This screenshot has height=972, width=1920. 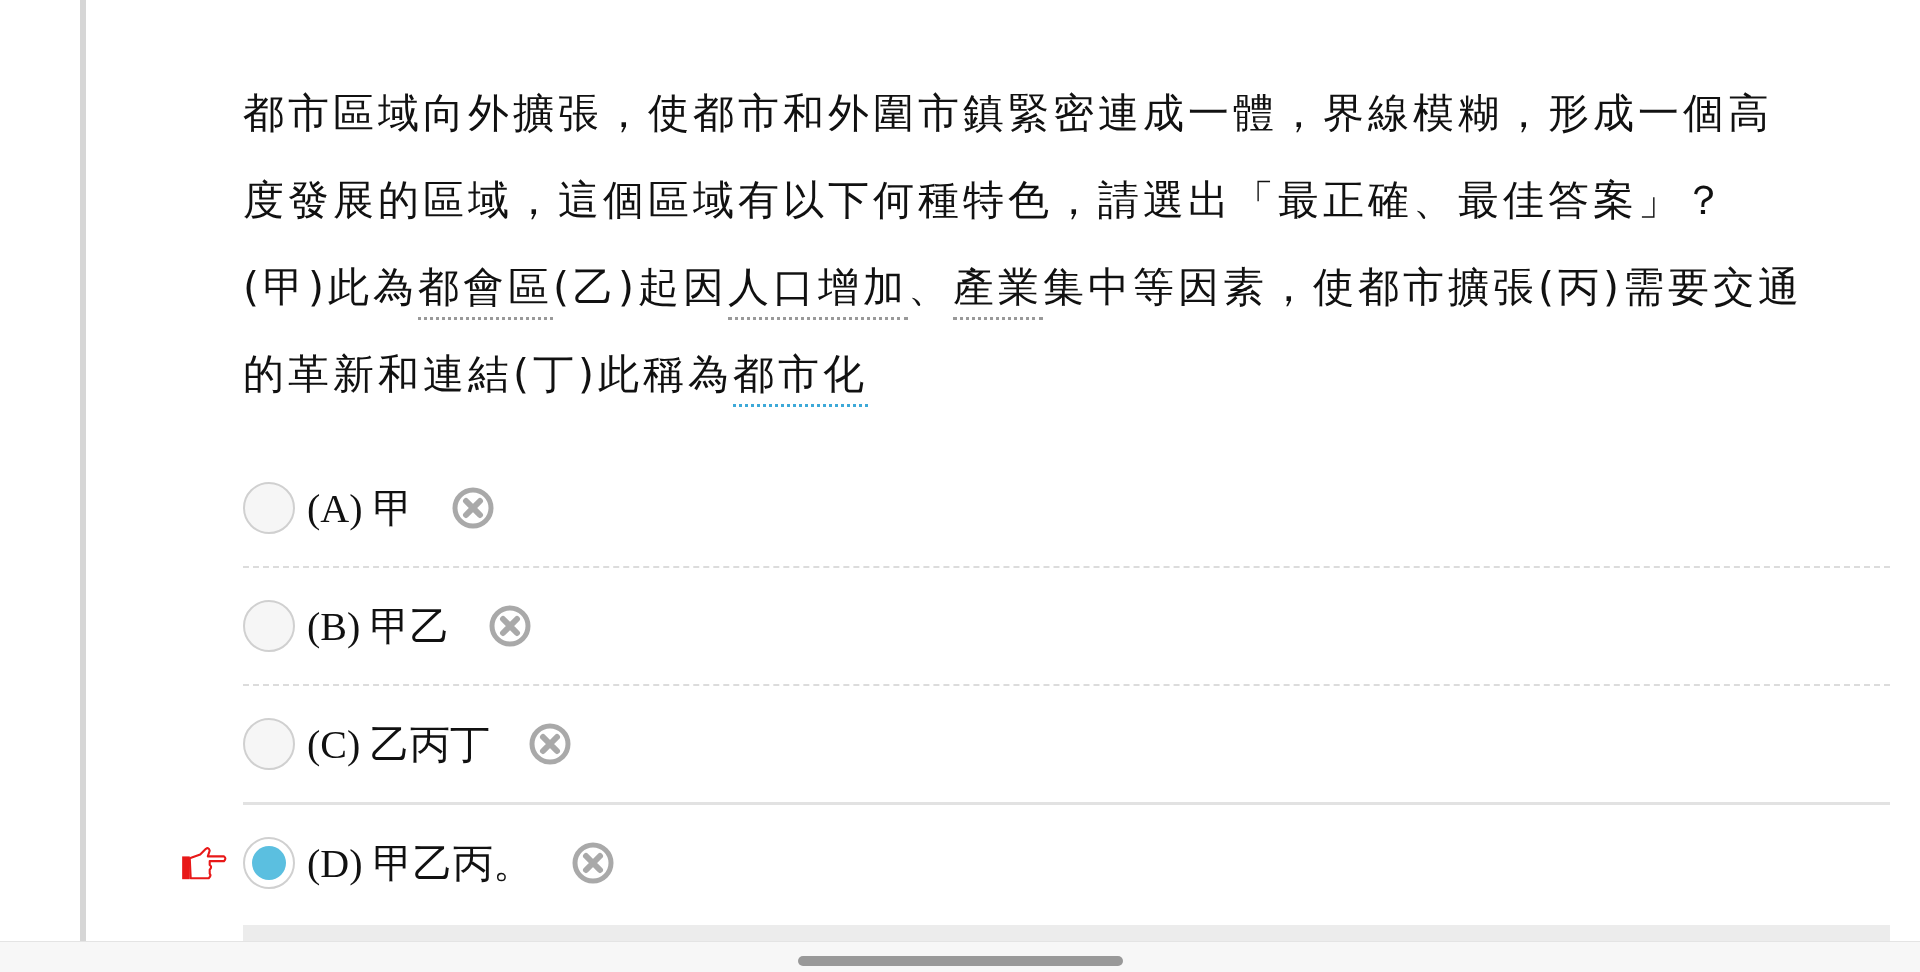 I want to click on option-label: (B) 甲乙, so click(x=379, y=626).